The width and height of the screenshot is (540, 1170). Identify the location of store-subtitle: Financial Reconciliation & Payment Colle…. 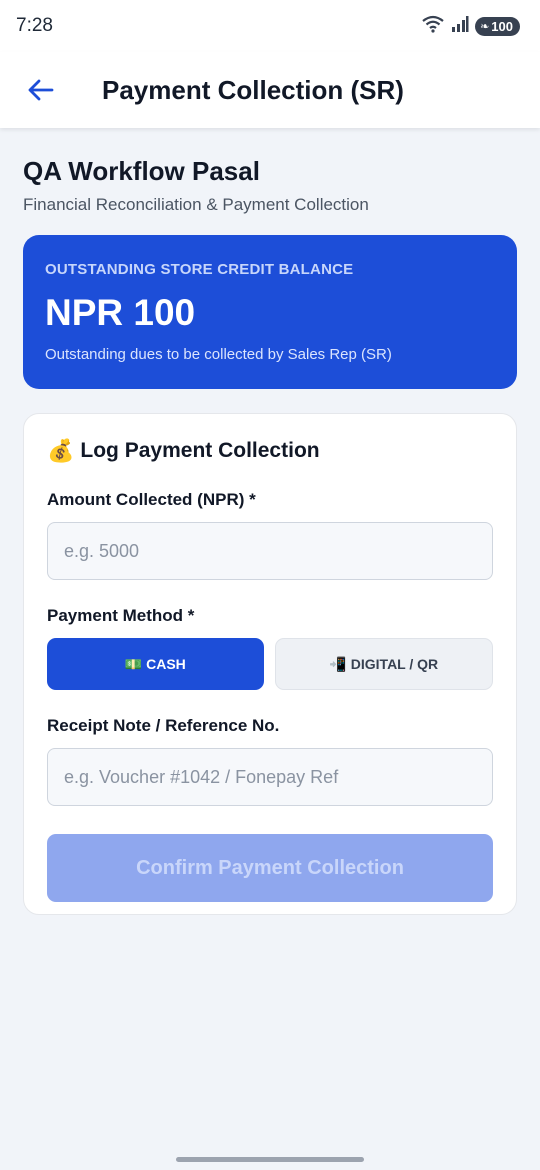
(196, 204).